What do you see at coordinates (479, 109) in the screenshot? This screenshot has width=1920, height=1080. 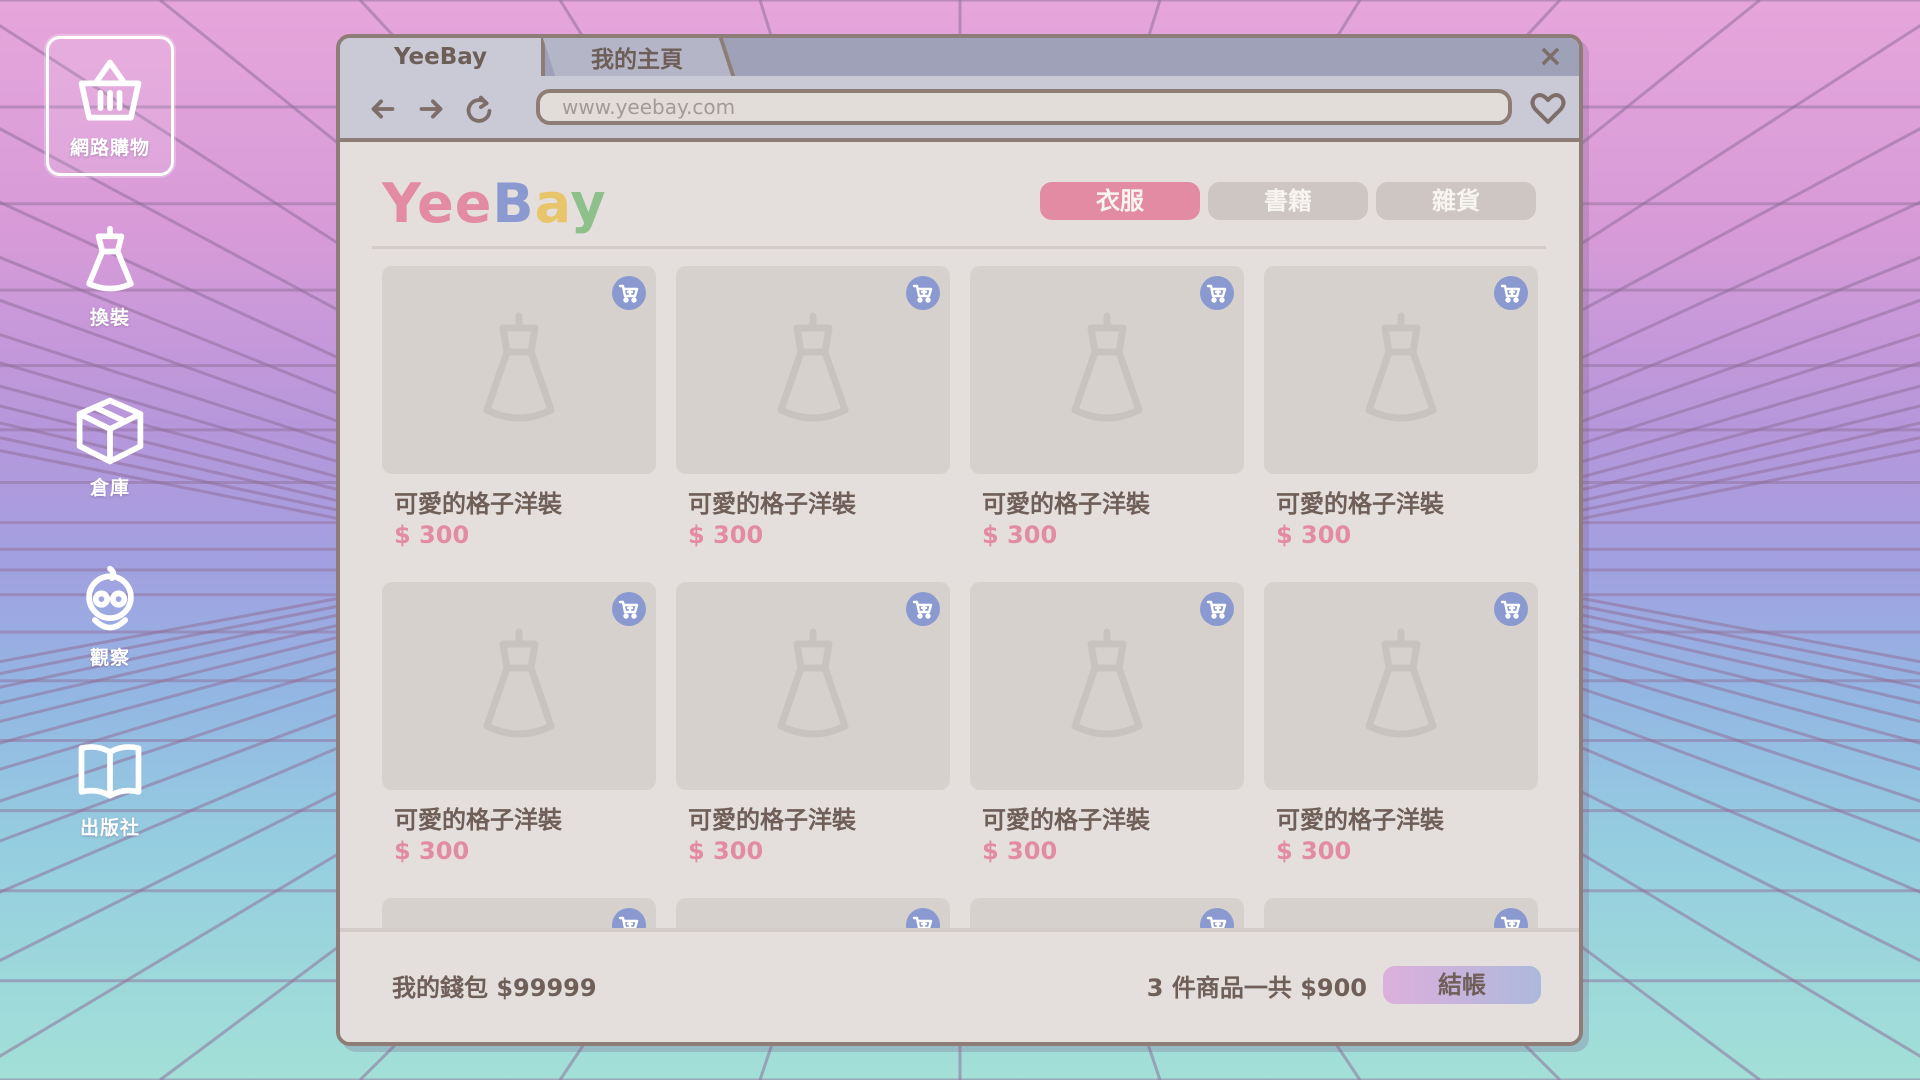 I see `reload-button` at bounding box center [479, 109].